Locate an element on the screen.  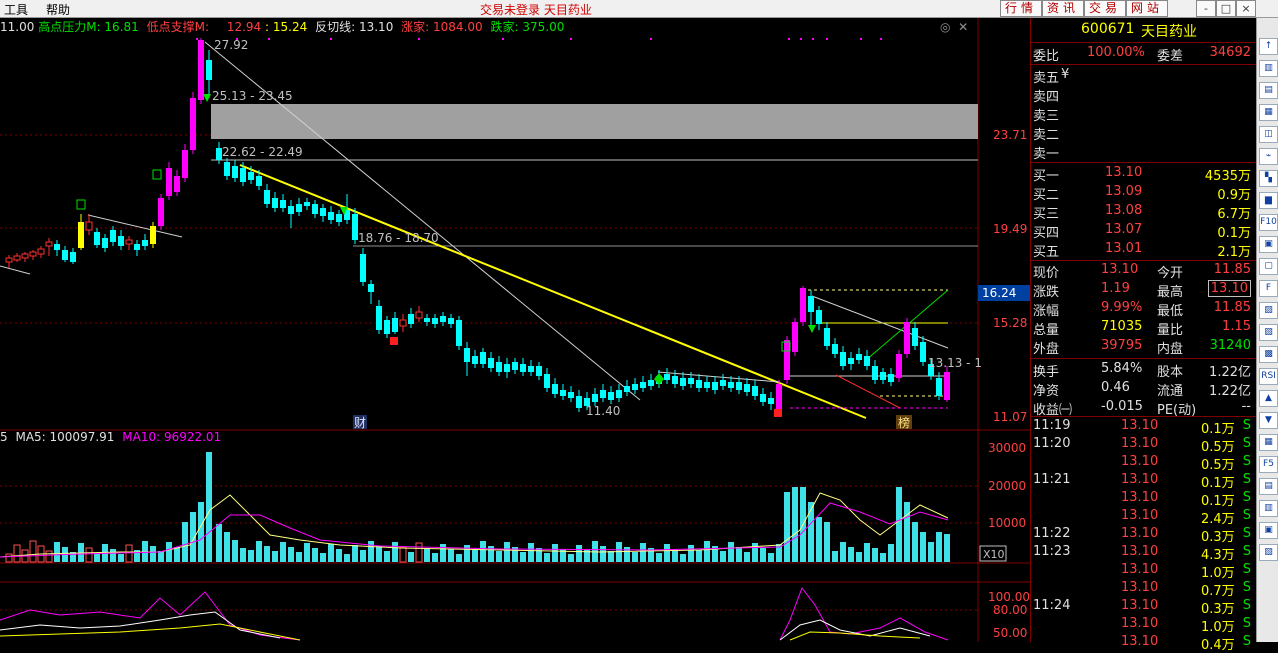
toolbar-icon: ▢ is located at coordinates (1268, 266).